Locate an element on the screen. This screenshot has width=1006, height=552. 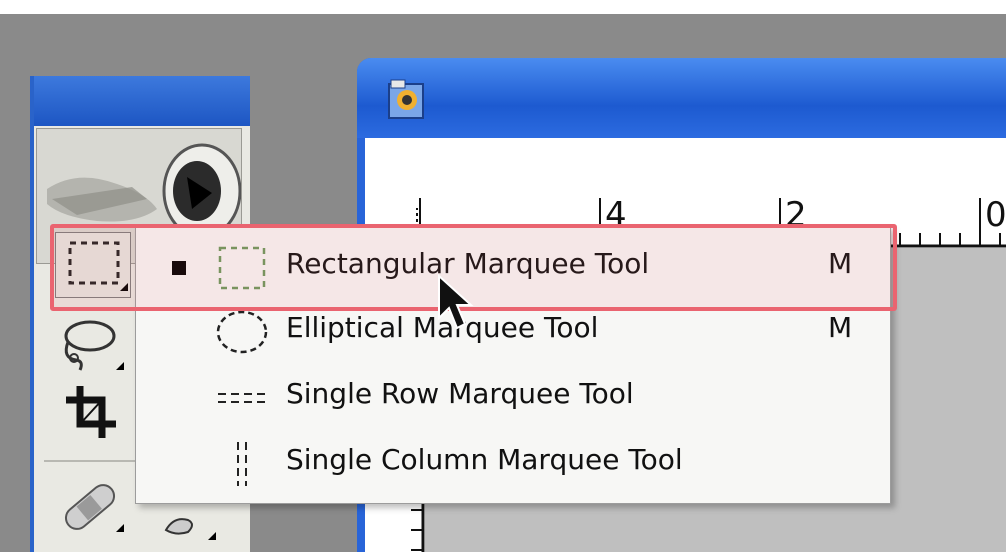
ruler-label-0: 0 is located at coordinates (995, 215).